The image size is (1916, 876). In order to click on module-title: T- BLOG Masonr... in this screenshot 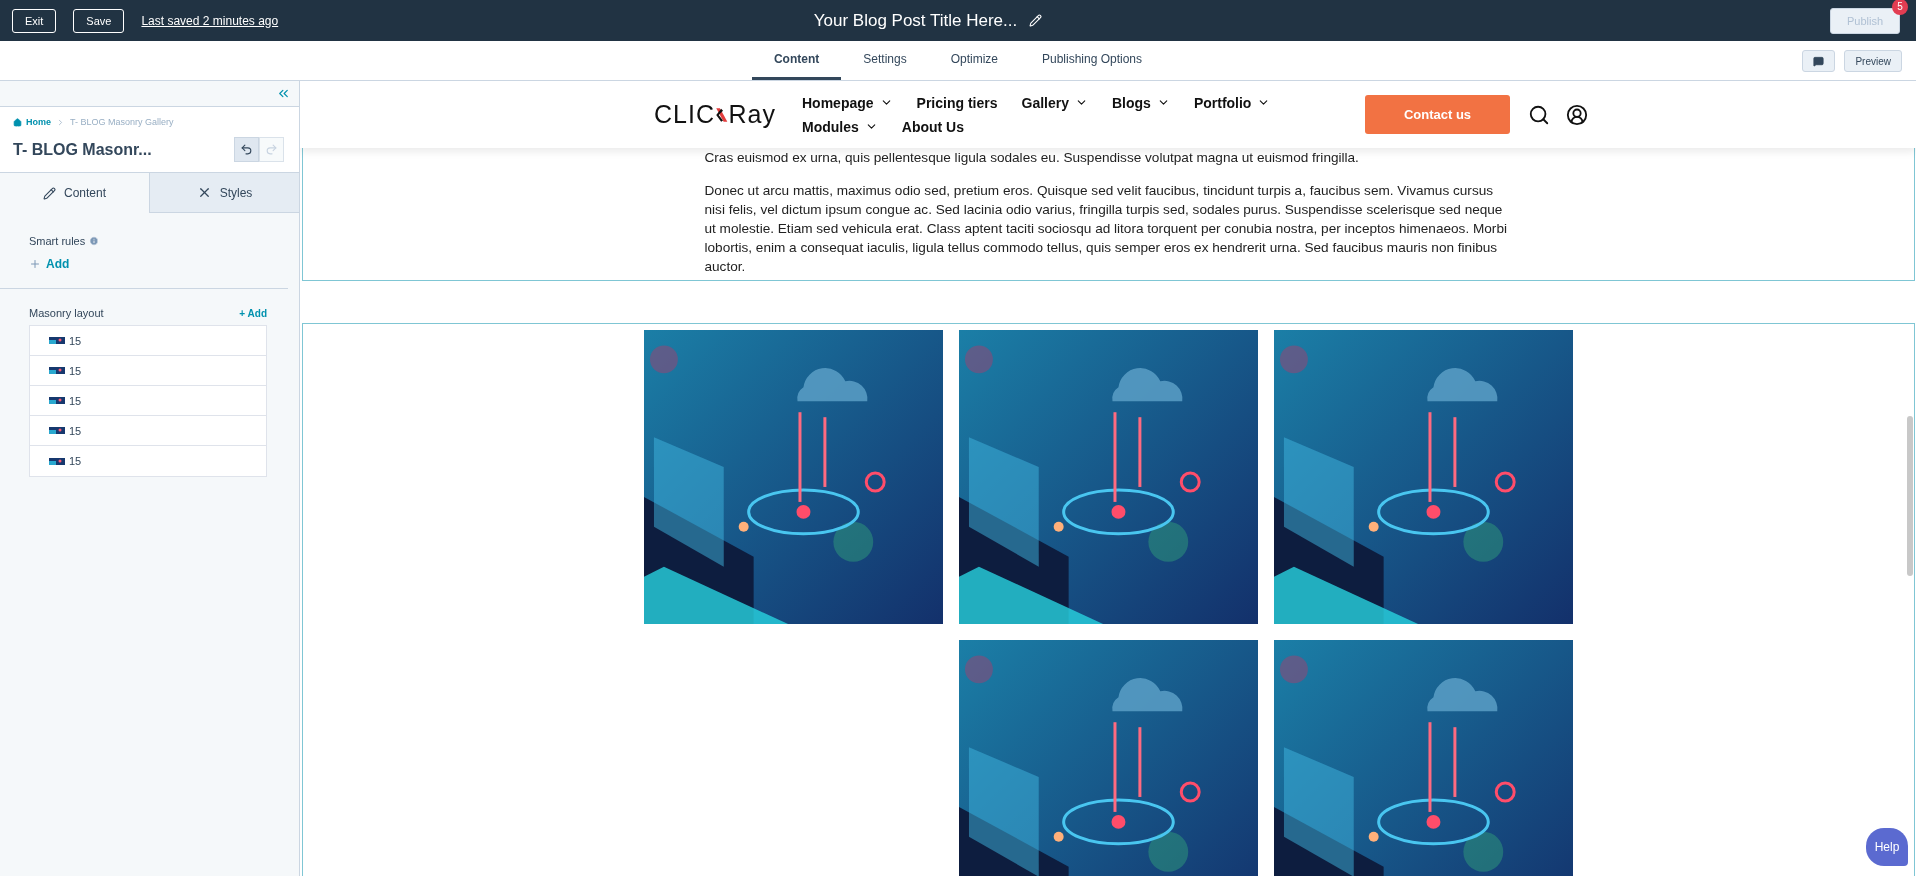, I will do `click(82, 149)`.